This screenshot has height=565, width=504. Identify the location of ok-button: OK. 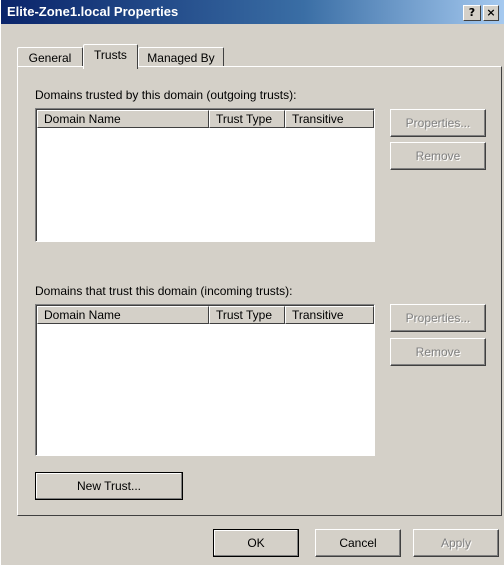
(256, 543).